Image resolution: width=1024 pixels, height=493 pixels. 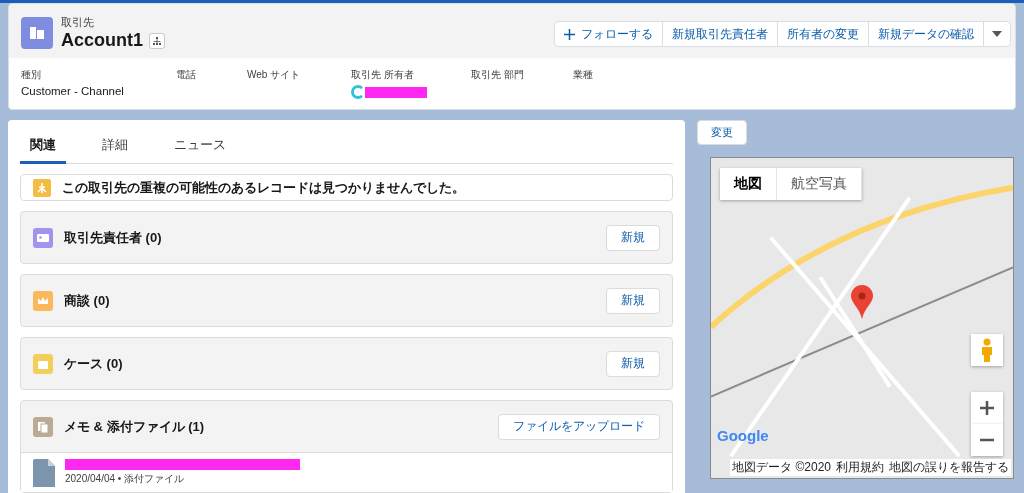 What do you see at coordinates (125, 479) in the screenshot?
I see `attachment-meta: 2020/04/04 • 添付ファイル` at bounding box center [125, 479].